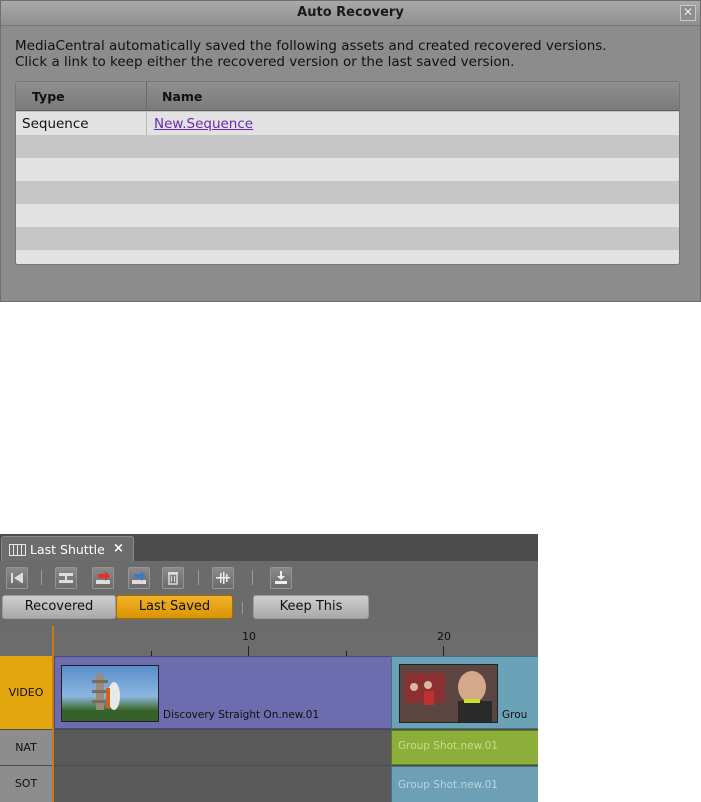  I want to click on clip-group-shot-nat: Group Shot.new.01, so click(464, 747).